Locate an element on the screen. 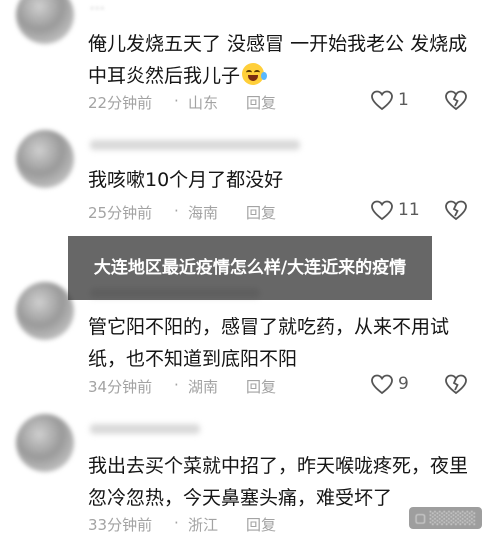  comment-location: 山东 is located at coordinates (203, 103).